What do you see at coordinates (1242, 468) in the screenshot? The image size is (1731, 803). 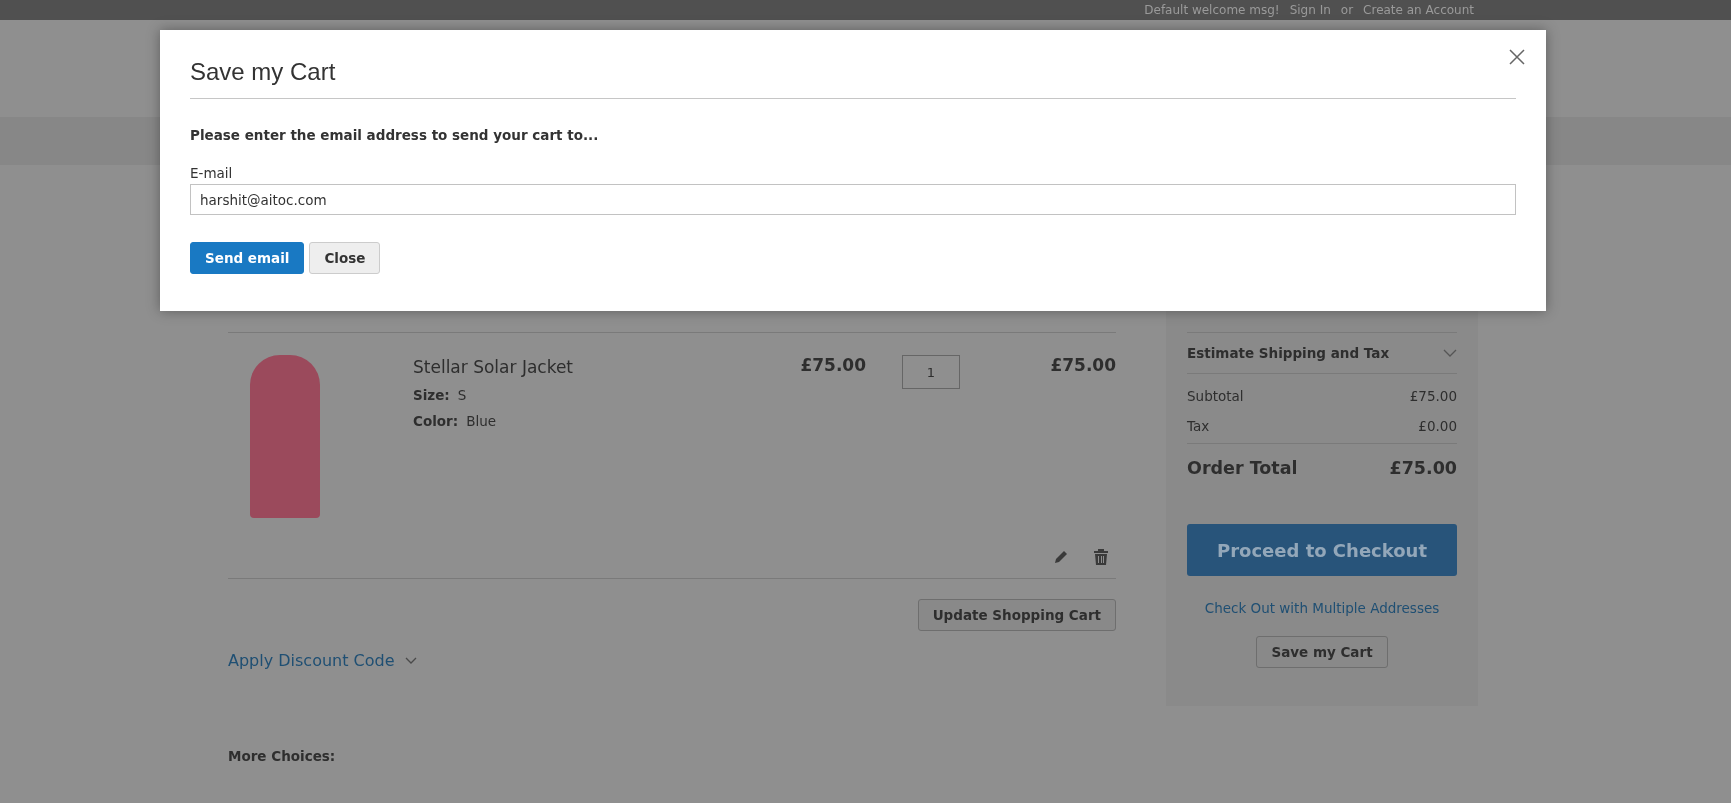 I see `total-label: Order Total` at bounding box center [1242, 468].